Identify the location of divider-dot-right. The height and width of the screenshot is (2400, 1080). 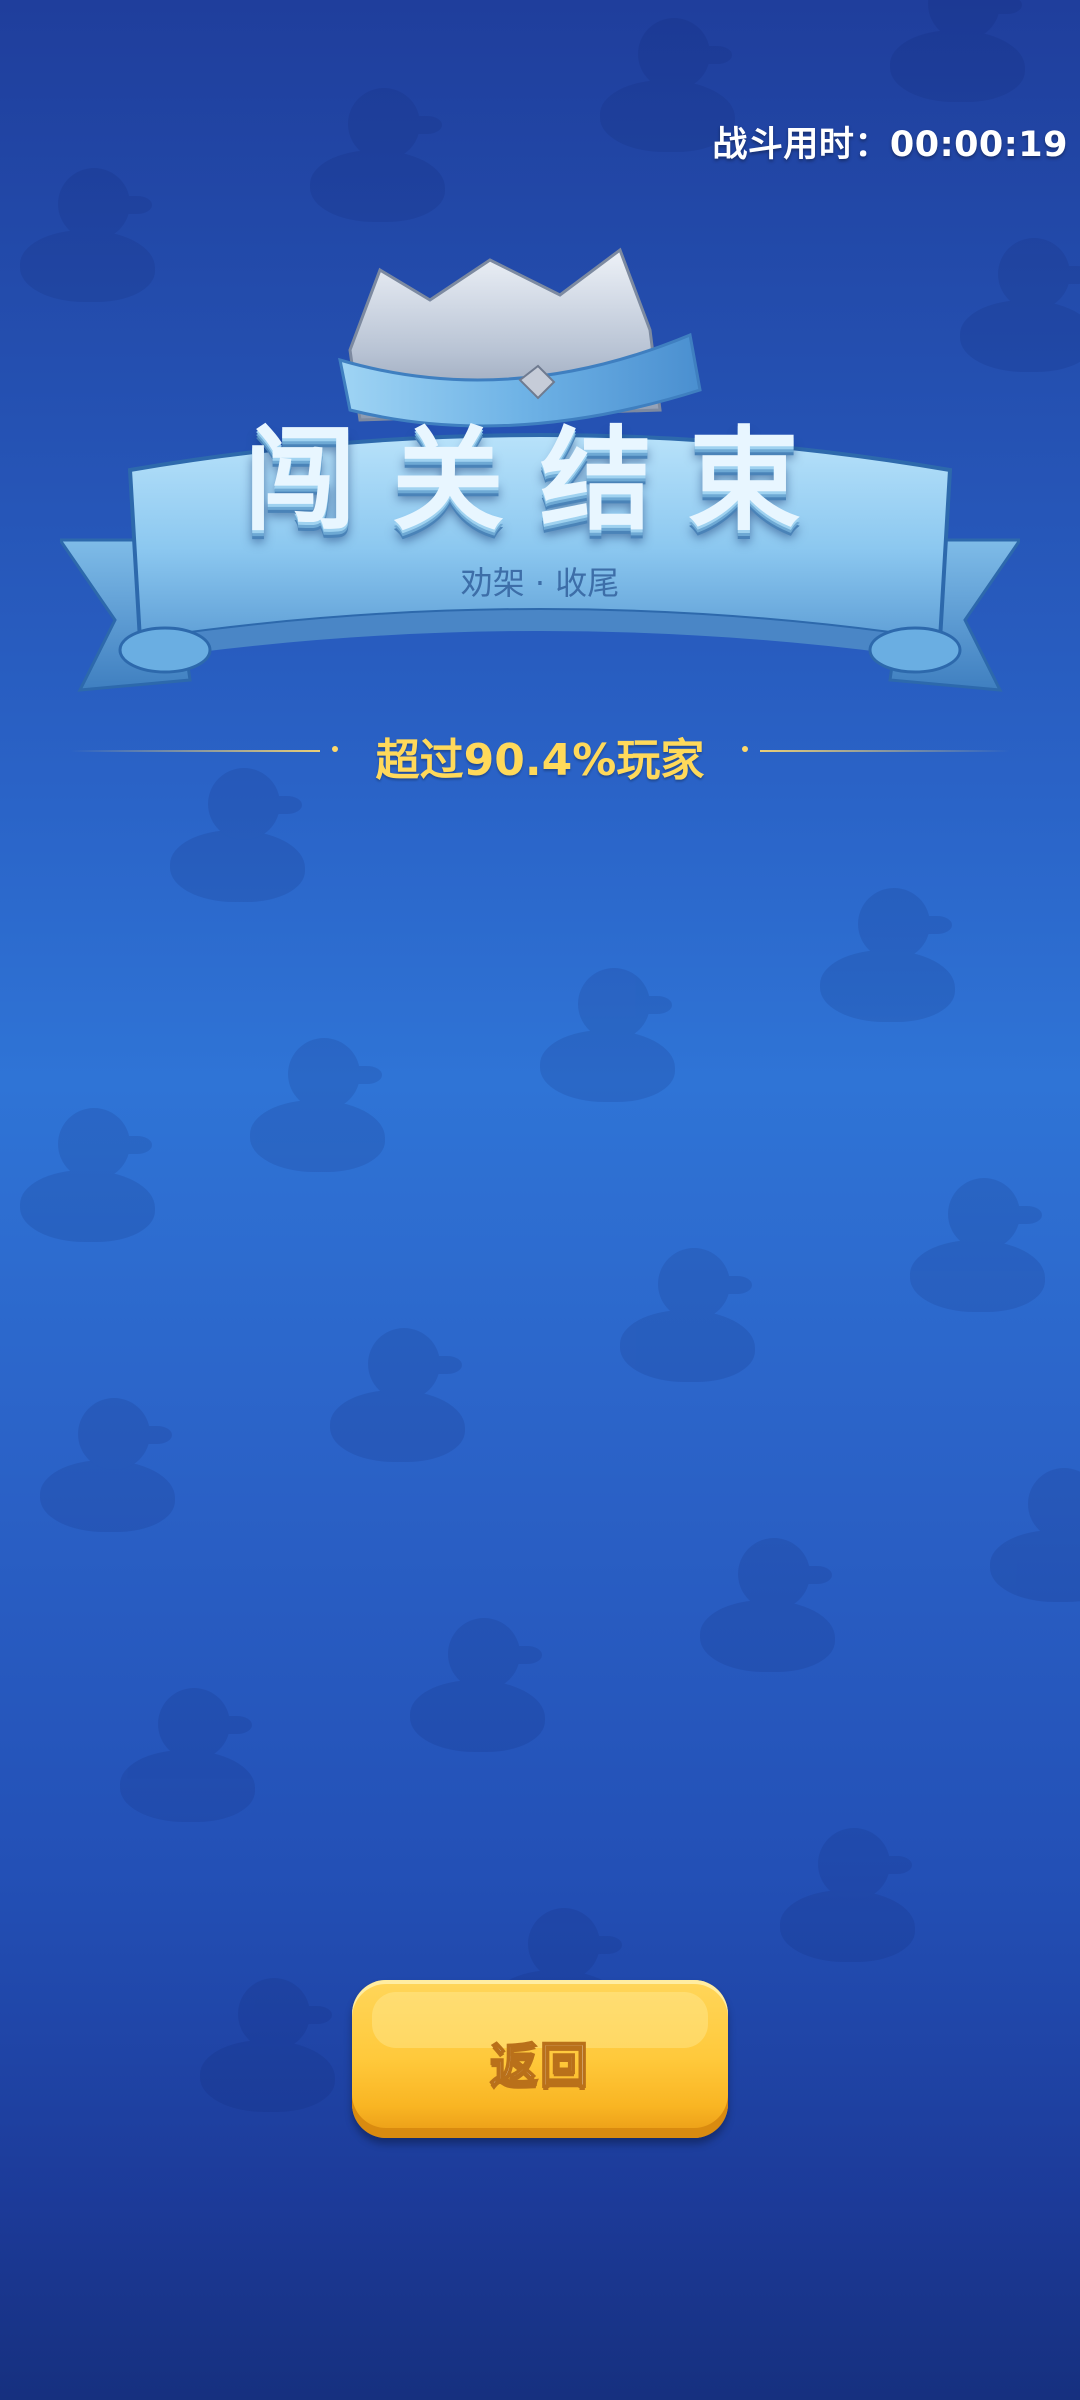
(745, 749).